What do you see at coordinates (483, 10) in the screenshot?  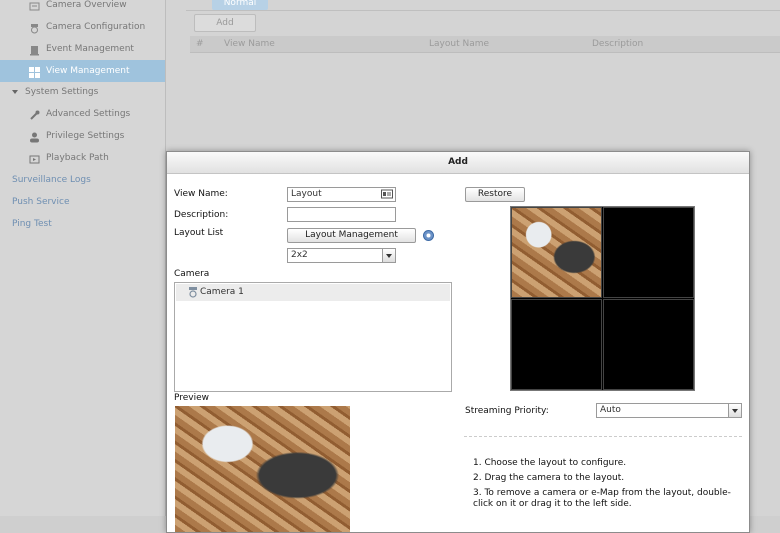 I see `tab-divider` at bounding box center [483, 10].